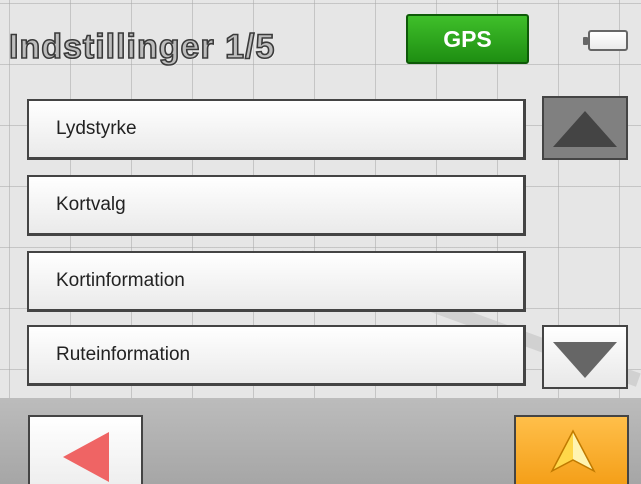  Describe the element at coordinates (605, 40) in the screenshot. I see `battery-icon` at that location.